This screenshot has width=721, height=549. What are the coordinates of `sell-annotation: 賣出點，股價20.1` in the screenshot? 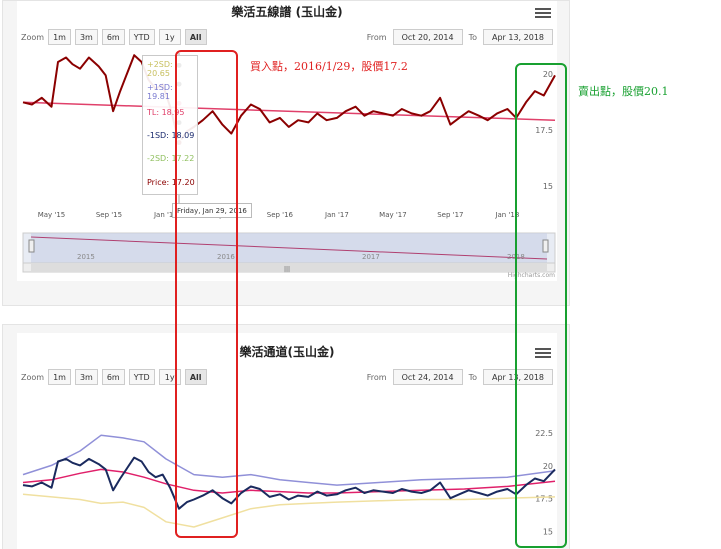 It's located at (623, 91).